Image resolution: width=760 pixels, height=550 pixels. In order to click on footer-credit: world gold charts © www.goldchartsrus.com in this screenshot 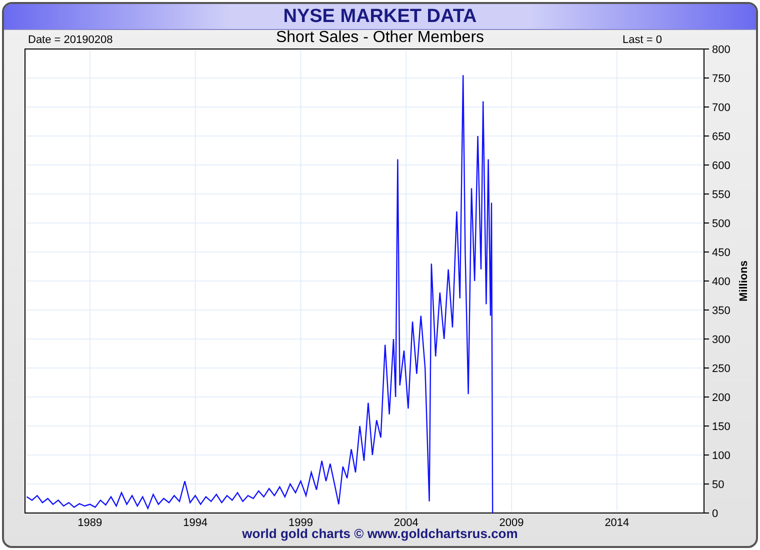, I will do `click(380, 533)`.